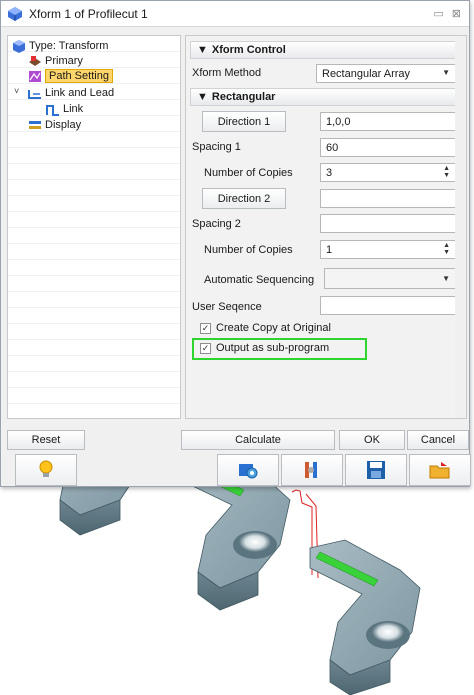 This screenshot has height=695, width=474. What do you see at coordinates (329, 172) in the screenshot?
I see `copies1-value: 3` at bounding box center [329, 172].